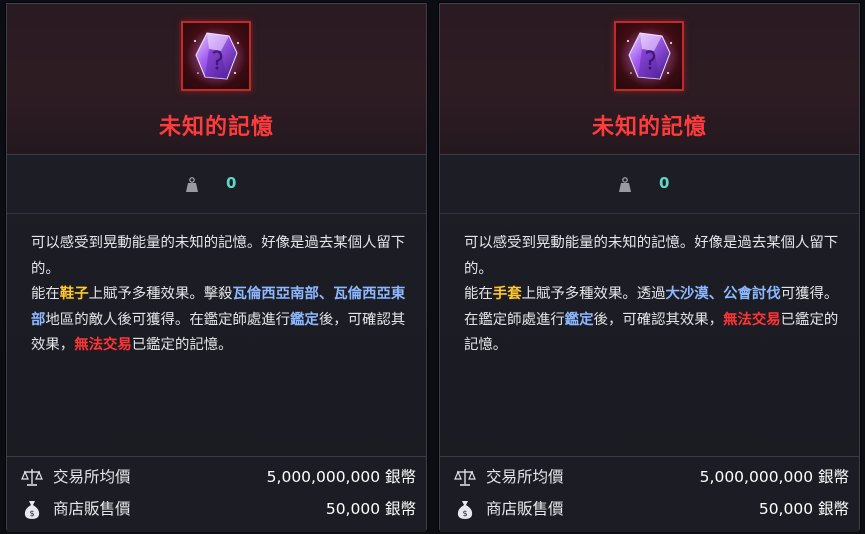 The width and height of the screenshot is (865, 534). Describe the element at coordinates (182, 345) in the screenshot. I see `description-text: 已鑑定的記憶。` at that location.